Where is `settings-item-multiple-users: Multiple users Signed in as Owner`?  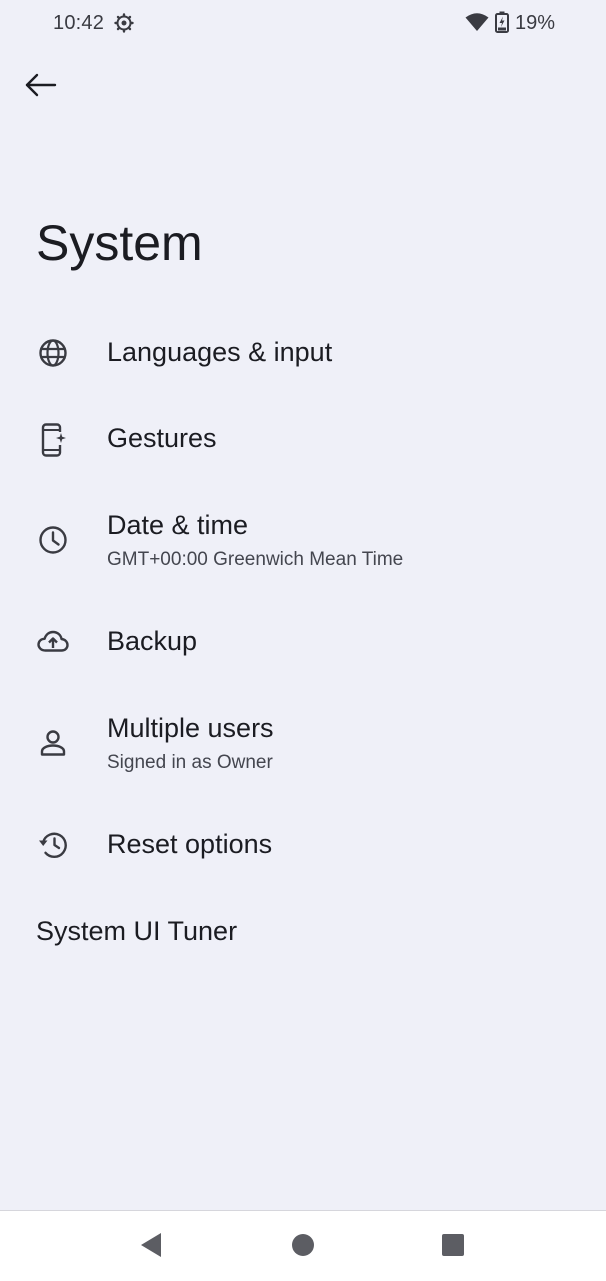 settings-item-multiple-users: Multiple users Signed in as Owner is located at coordinates (303, 744).